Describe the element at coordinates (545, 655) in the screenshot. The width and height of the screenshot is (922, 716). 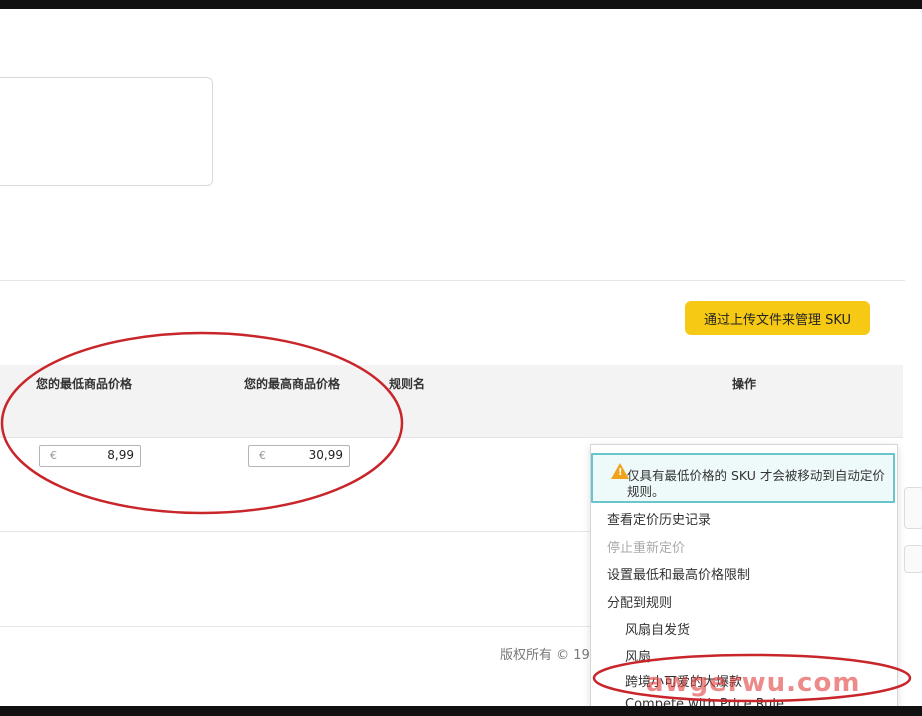
I see `copyright-footer: 版权所有 © 19` at that location.